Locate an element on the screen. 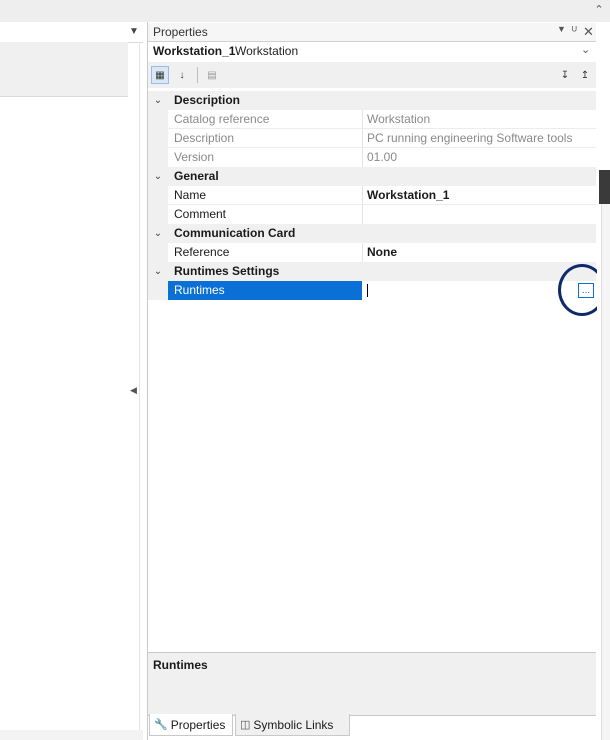 Image resolution: width=610 pixels, height=740 pixels. property-value: Workstation_1 is located at coordinates (408, 195).